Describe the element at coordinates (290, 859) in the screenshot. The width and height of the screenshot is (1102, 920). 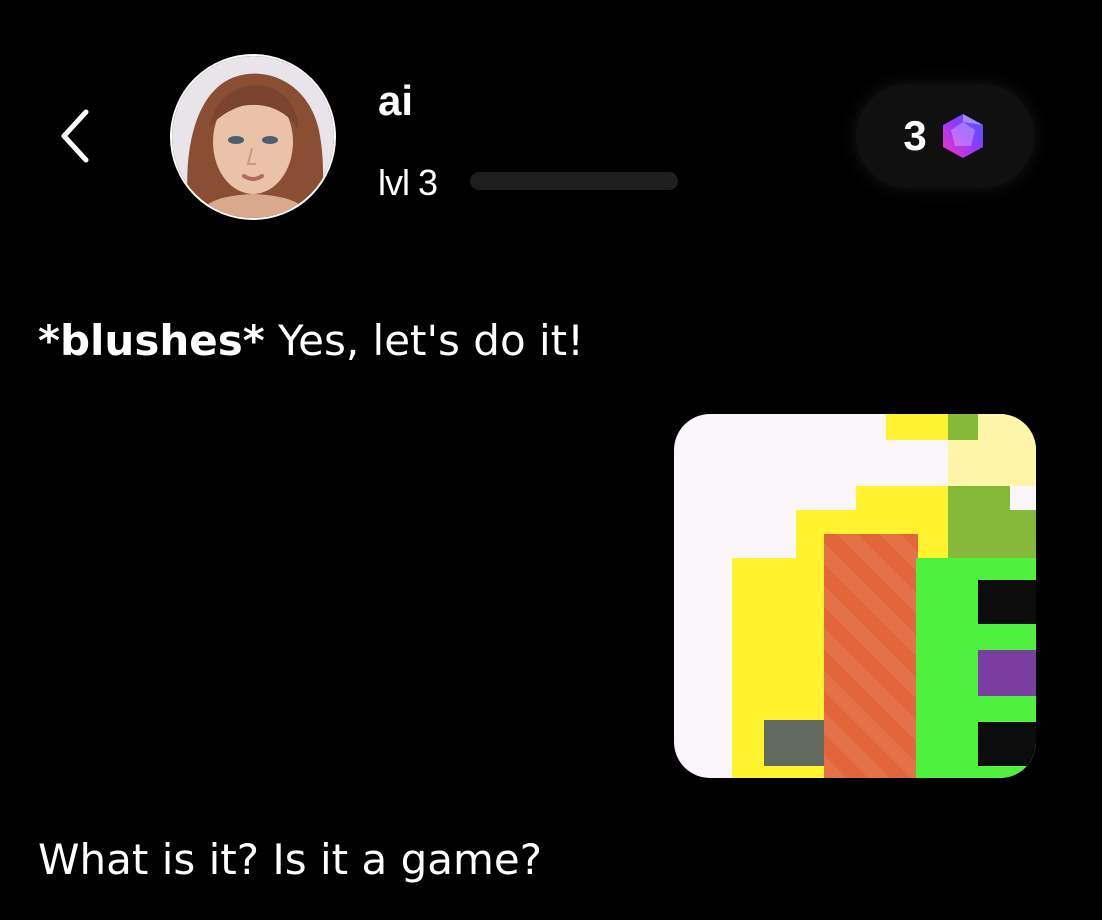
I see `user-message: What is it? Is it a game?` at that location.